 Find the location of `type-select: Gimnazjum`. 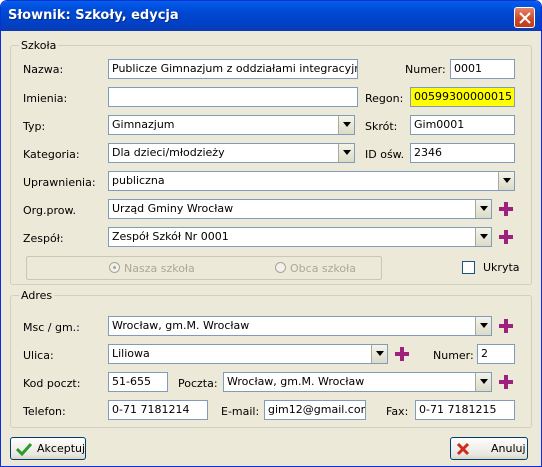

type-select: Gimnazjum is located at coordinates (231, 125).